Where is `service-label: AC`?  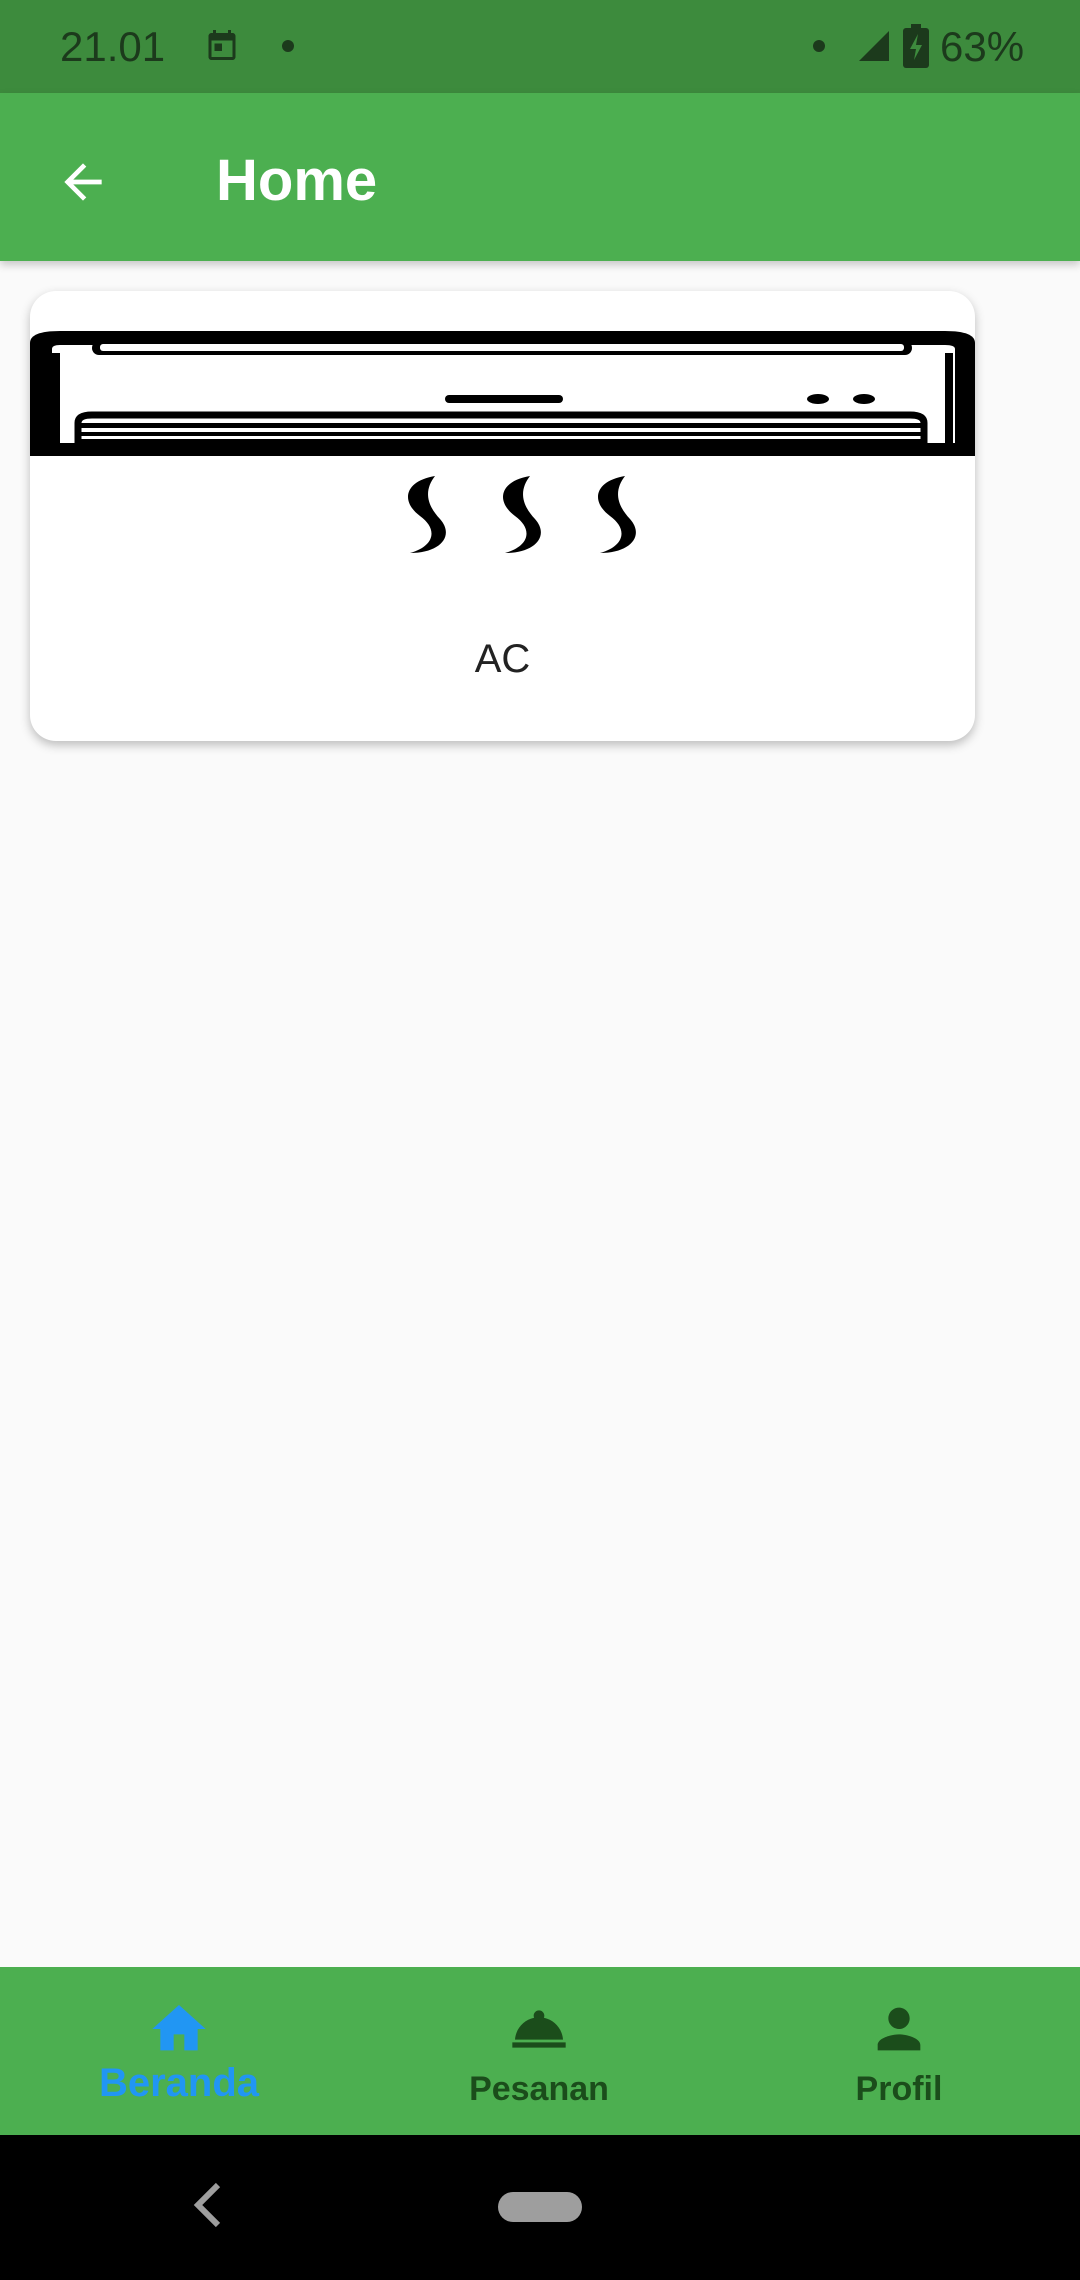
service-label: AC is located at coordinates (502, 659).